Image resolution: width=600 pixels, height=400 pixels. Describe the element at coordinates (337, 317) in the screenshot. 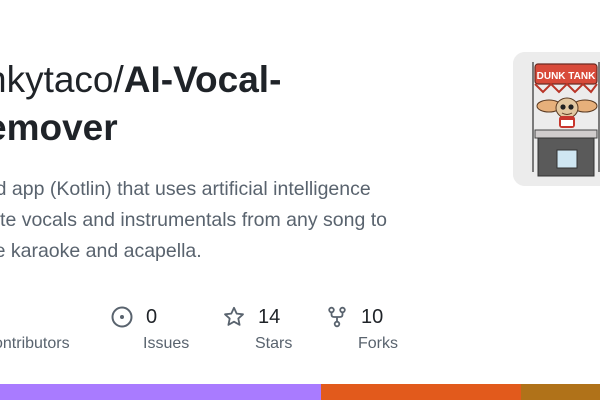

I see `fork-icon` at that location.